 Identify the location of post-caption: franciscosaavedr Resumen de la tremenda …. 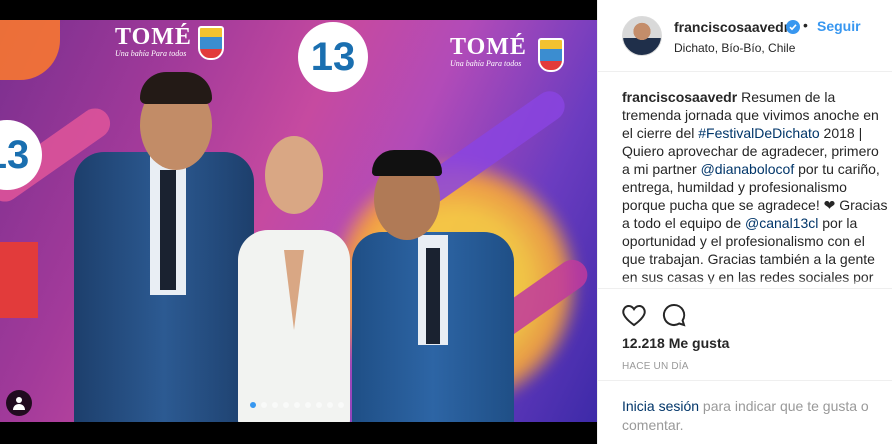
(756, 186).